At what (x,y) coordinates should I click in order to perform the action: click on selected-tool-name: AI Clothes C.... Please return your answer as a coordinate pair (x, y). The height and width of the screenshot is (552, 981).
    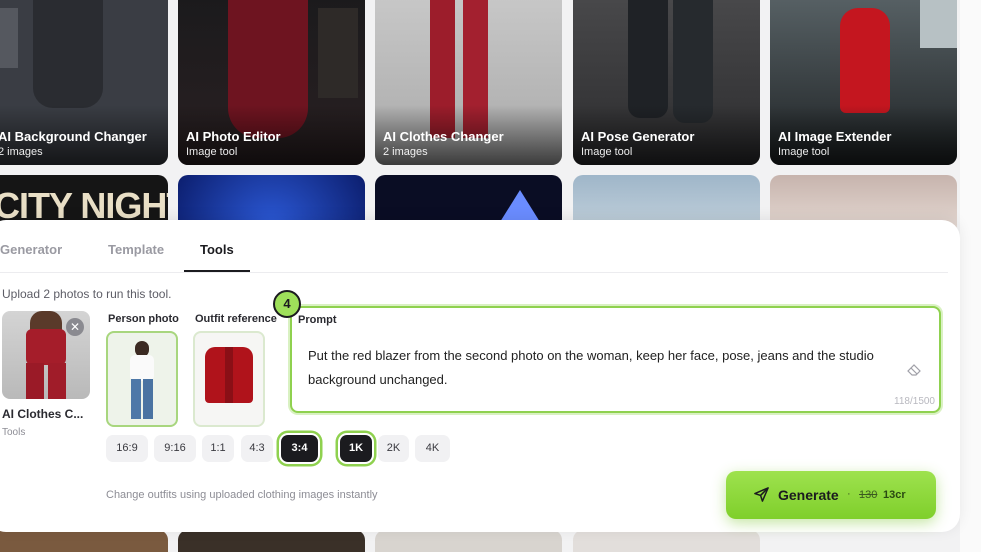
    Looking at the image, I should click on (43, 414).